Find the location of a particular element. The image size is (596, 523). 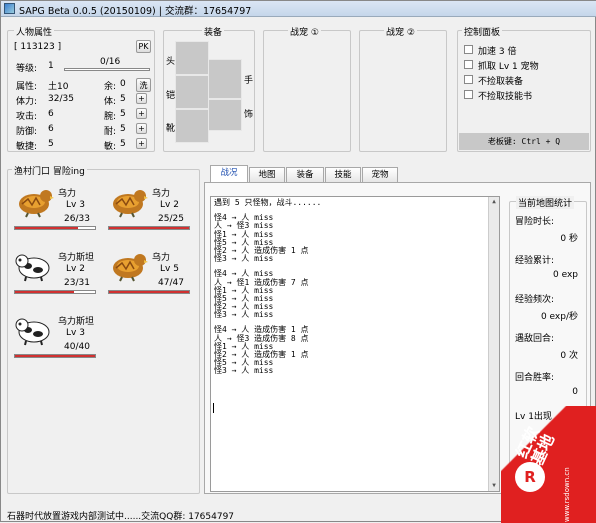

equipment-group: 装备 头 铠 靴 手 饰 is located at coordinates (209, 88).